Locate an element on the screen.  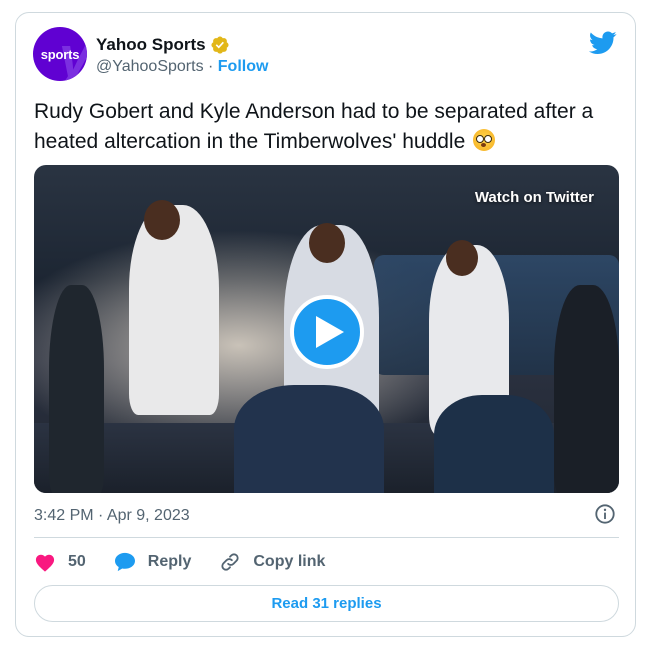
reply-button: Reply is located at coordinates (153, 562).